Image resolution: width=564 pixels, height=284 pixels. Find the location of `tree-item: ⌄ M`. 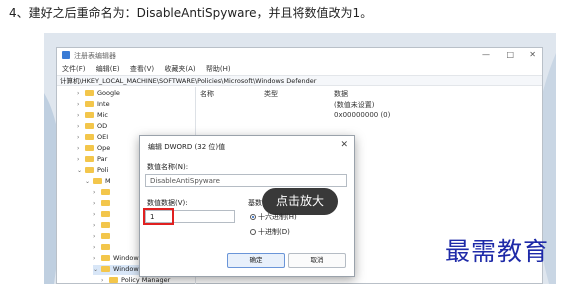

tree-item: ⌄ M is located at coordinates (98, 182).